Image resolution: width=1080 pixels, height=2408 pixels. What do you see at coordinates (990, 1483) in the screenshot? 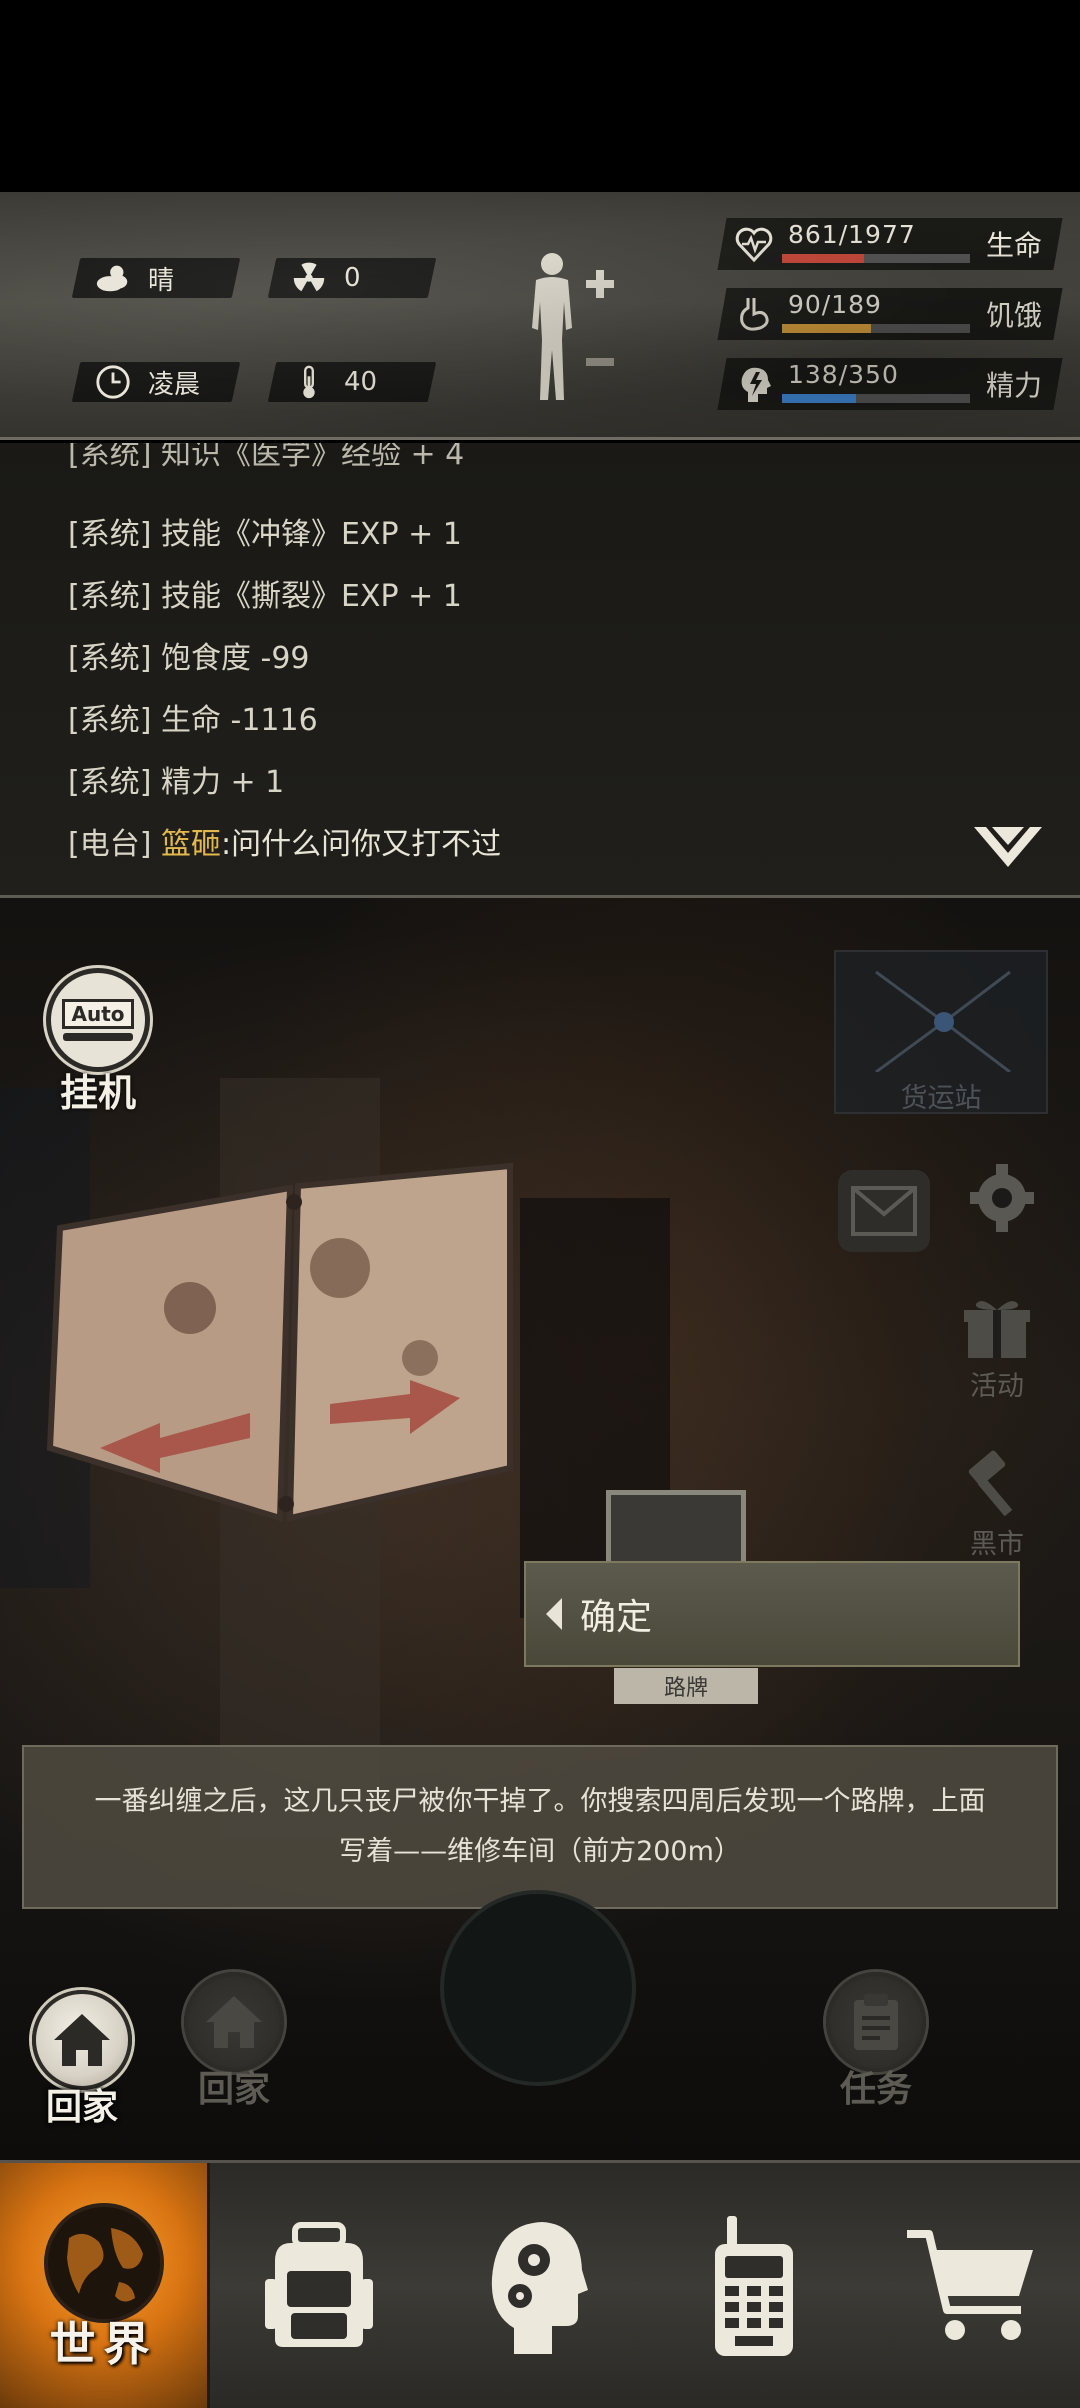
I see `auction-hammer-icon` at bounding box center [990, 1483].